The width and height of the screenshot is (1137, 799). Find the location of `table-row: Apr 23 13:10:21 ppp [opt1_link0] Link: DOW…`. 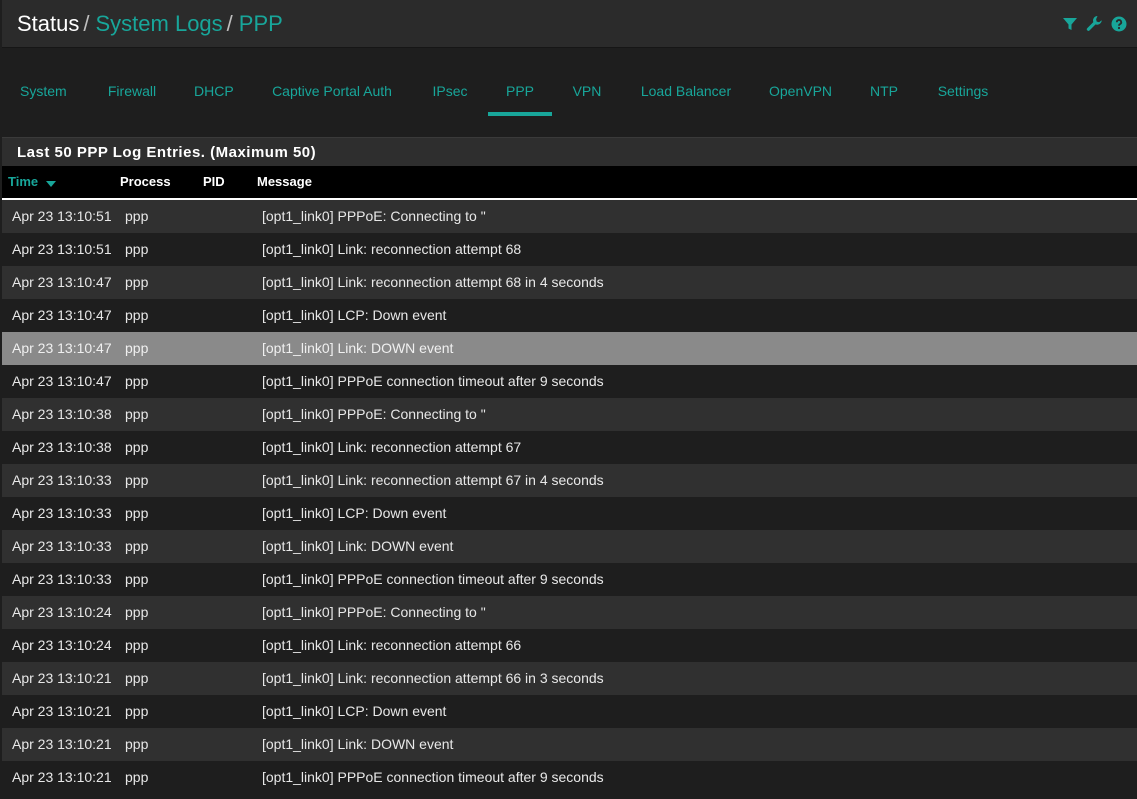

table-row: Apr 23 13:10:21 ppp [opt1_link0] Link: DOW… is located at coordinates (569, 744).